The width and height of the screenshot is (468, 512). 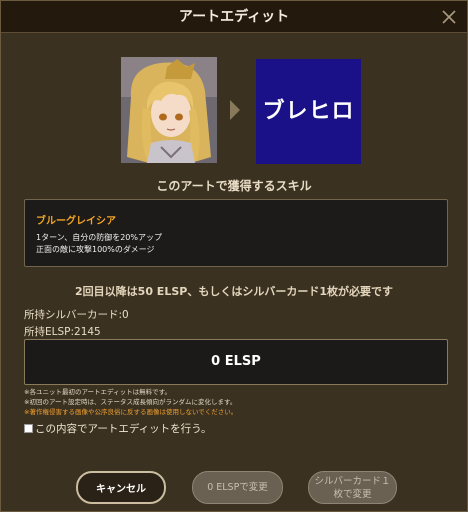 I want to click on note-copyright-warning: ※著作権侵害する画像や公序良俗に反する画像は使用しないでください。, so click(x=131, y=412).